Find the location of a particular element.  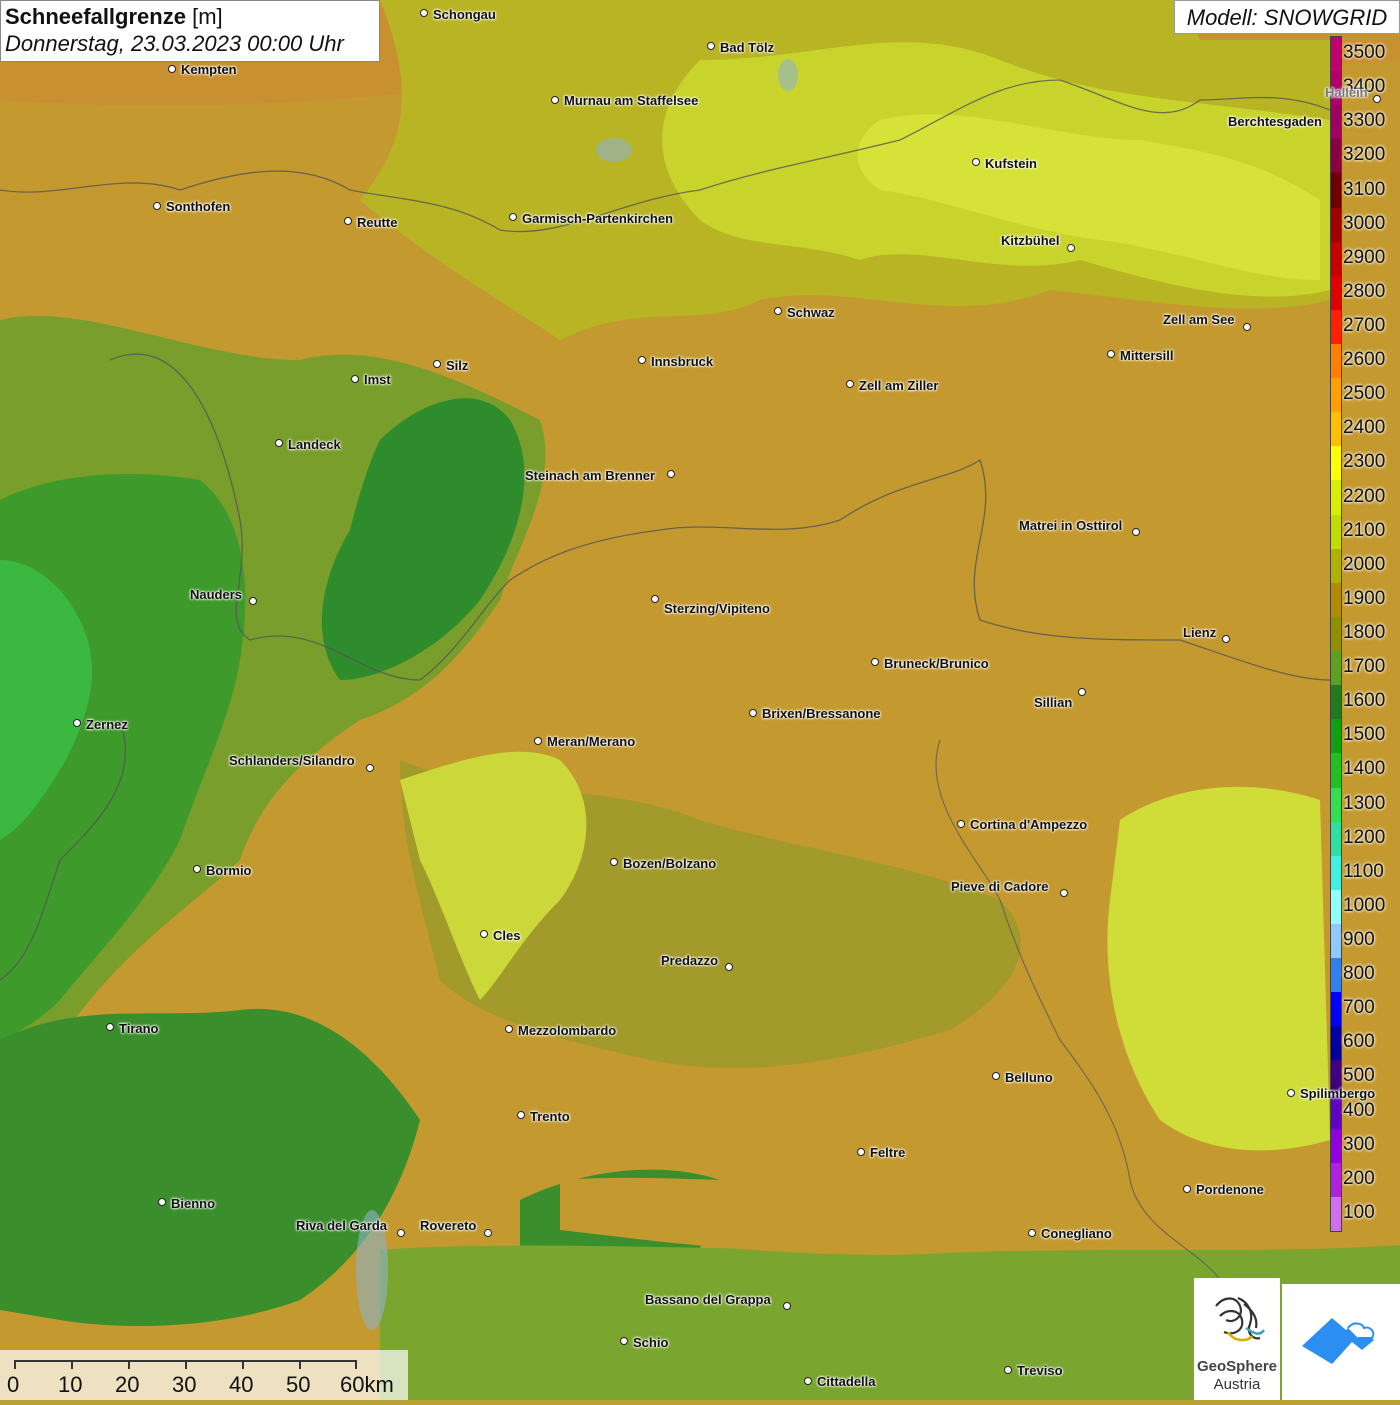

snow-app-logo is located at coordinates (1341, 1342).